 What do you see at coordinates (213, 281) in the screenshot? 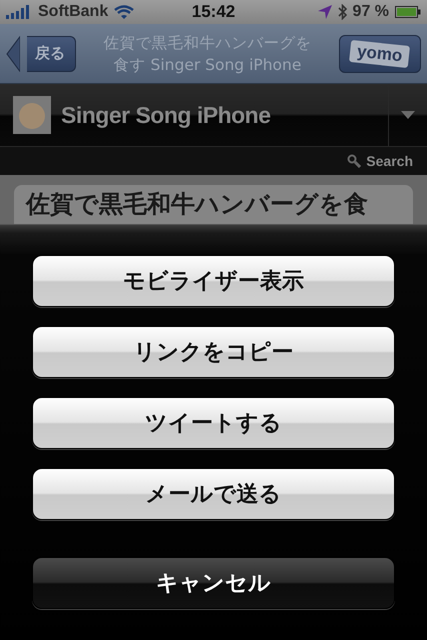
I see `action-button: モビライザー表示` at bounding box center [213, 281].